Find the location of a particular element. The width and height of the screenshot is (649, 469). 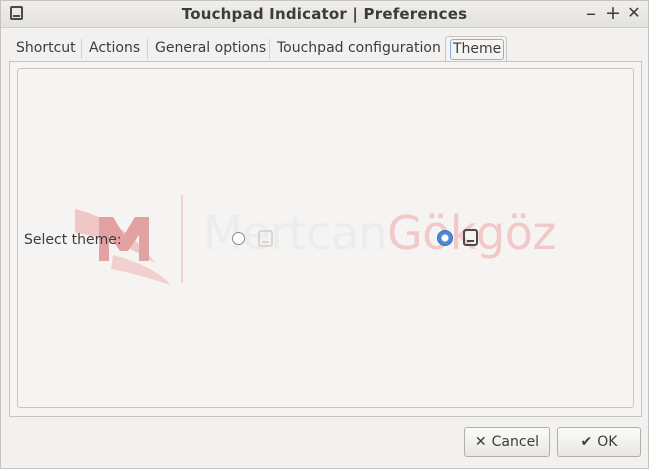

tab-theme-label: Theme is located at coordinates (477, 49).